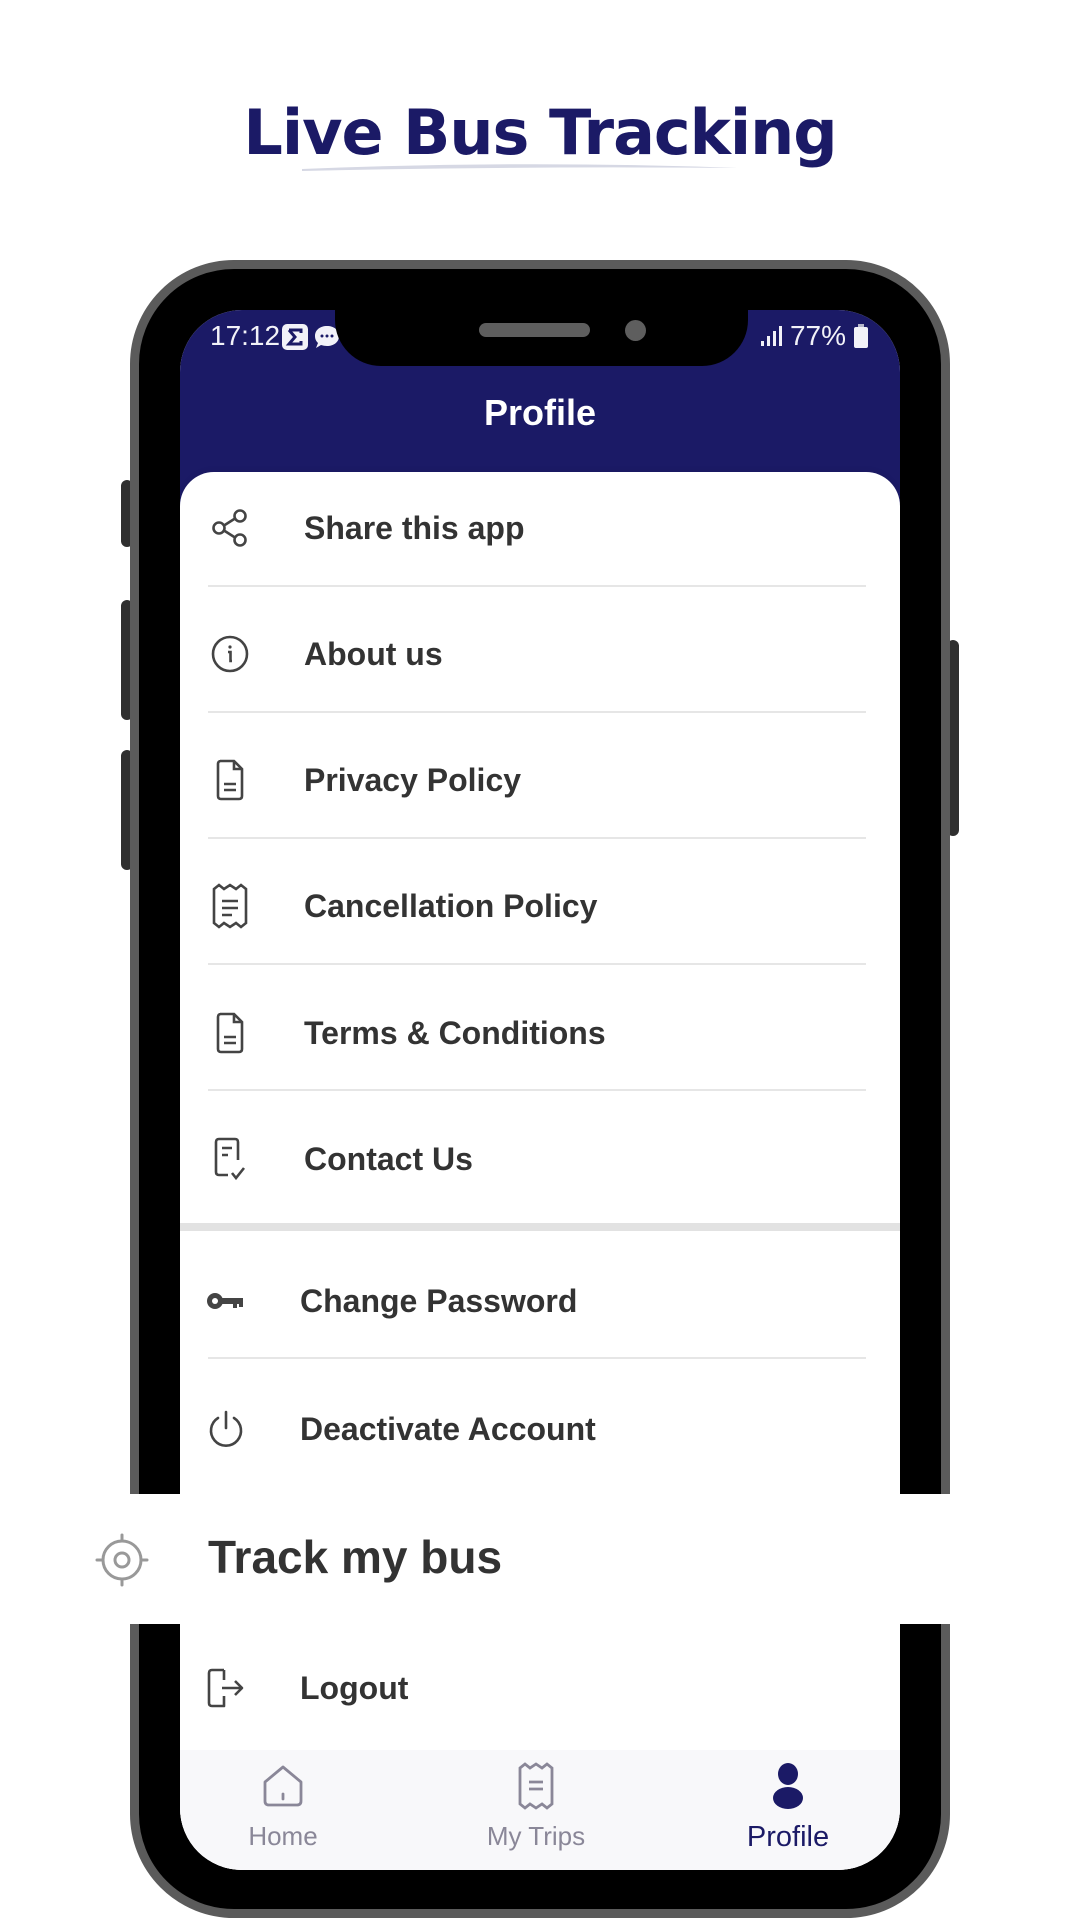 Image resolution: width=1080 pixels, height=1920 pixels. I want to click on phone-speaker, so click(534, 330).